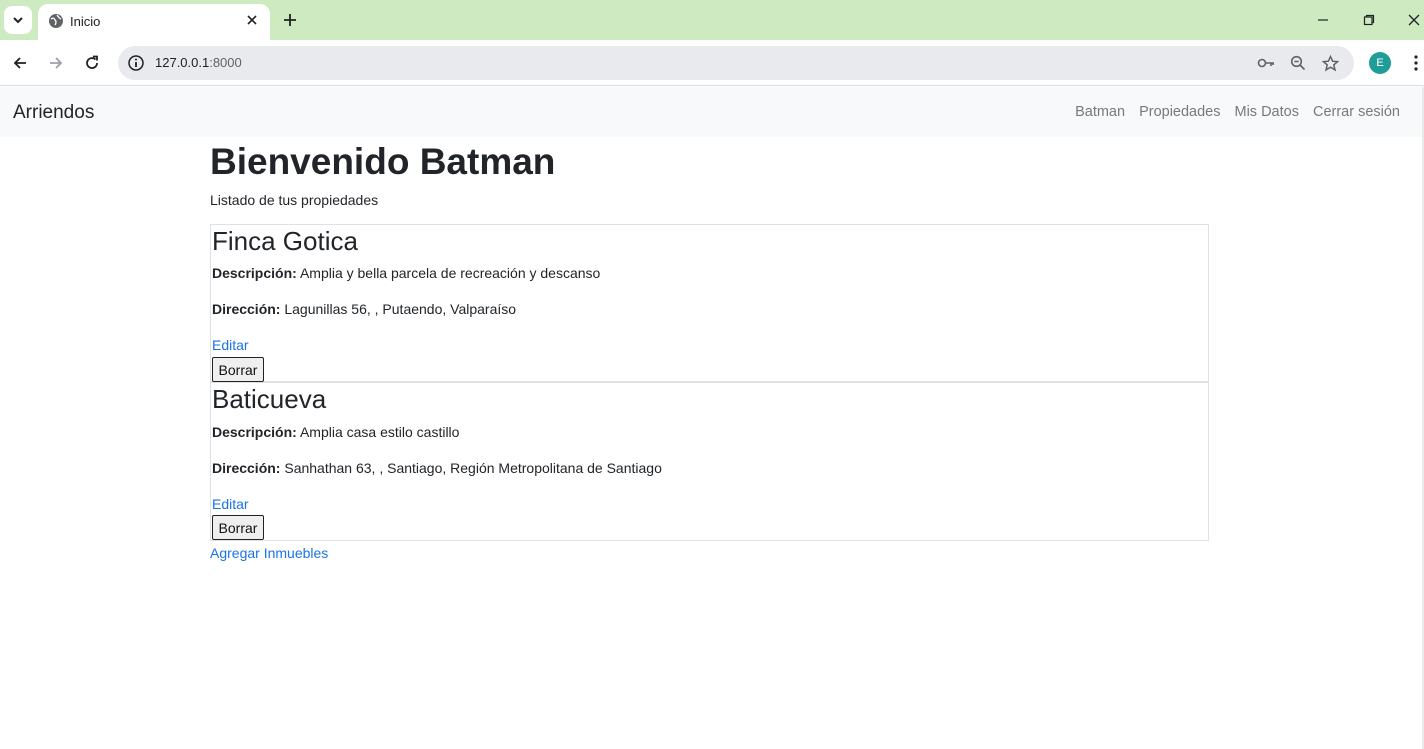  I want to click on bookmark-button, so click(1330, 63).